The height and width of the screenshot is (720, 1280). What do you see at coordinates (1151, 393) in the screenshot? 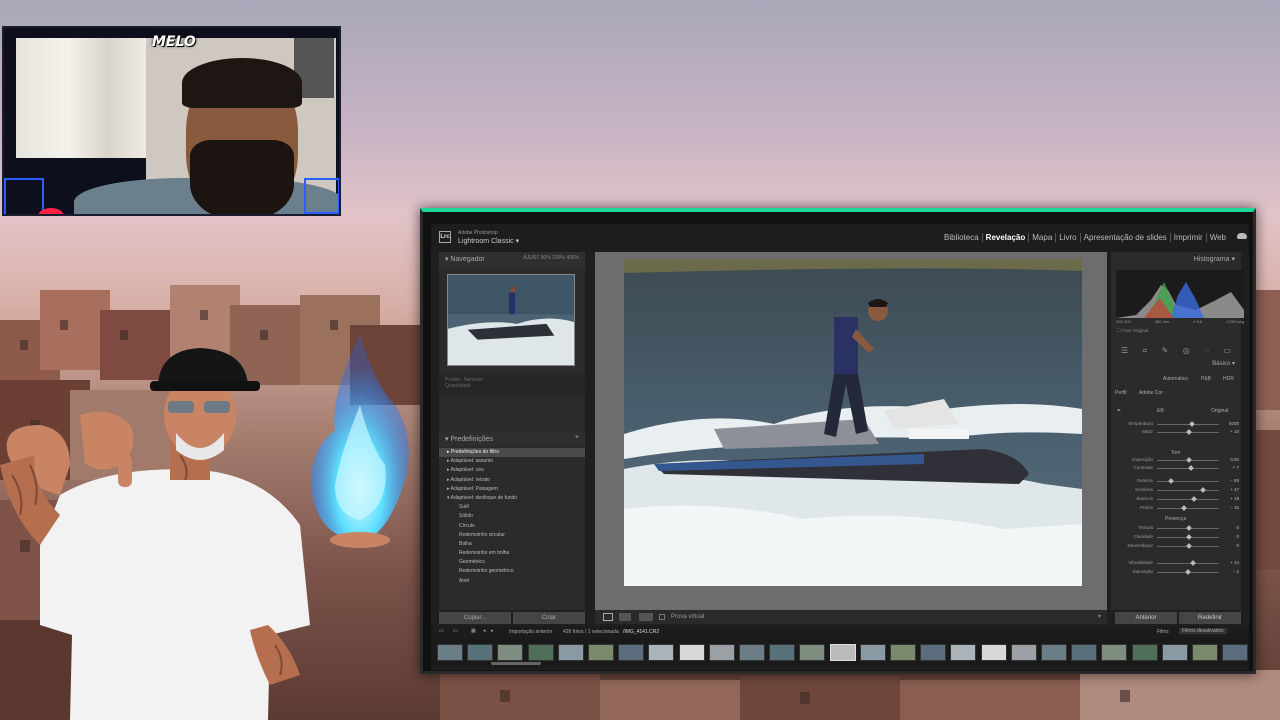
I see `profile-select: Adobe Cor` at bounding box center [1151, 393].